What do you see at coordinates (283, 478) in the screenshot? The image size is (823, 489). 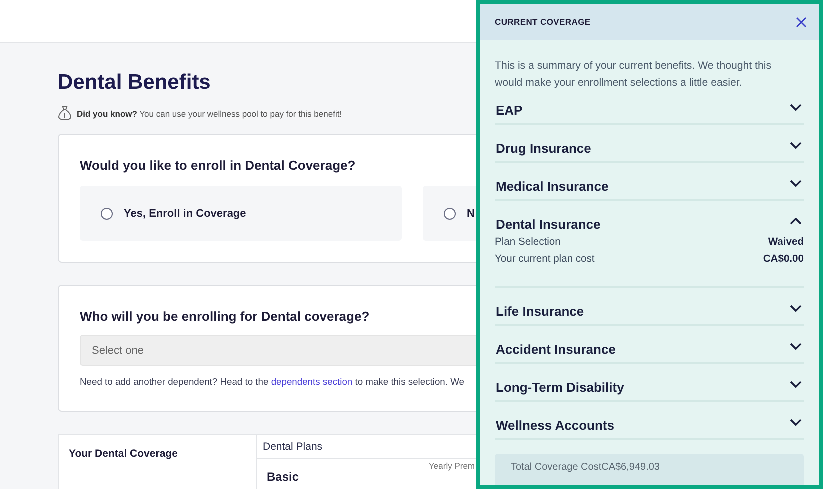 I see `plan-name: Basic` at bounding box center [283, 478].